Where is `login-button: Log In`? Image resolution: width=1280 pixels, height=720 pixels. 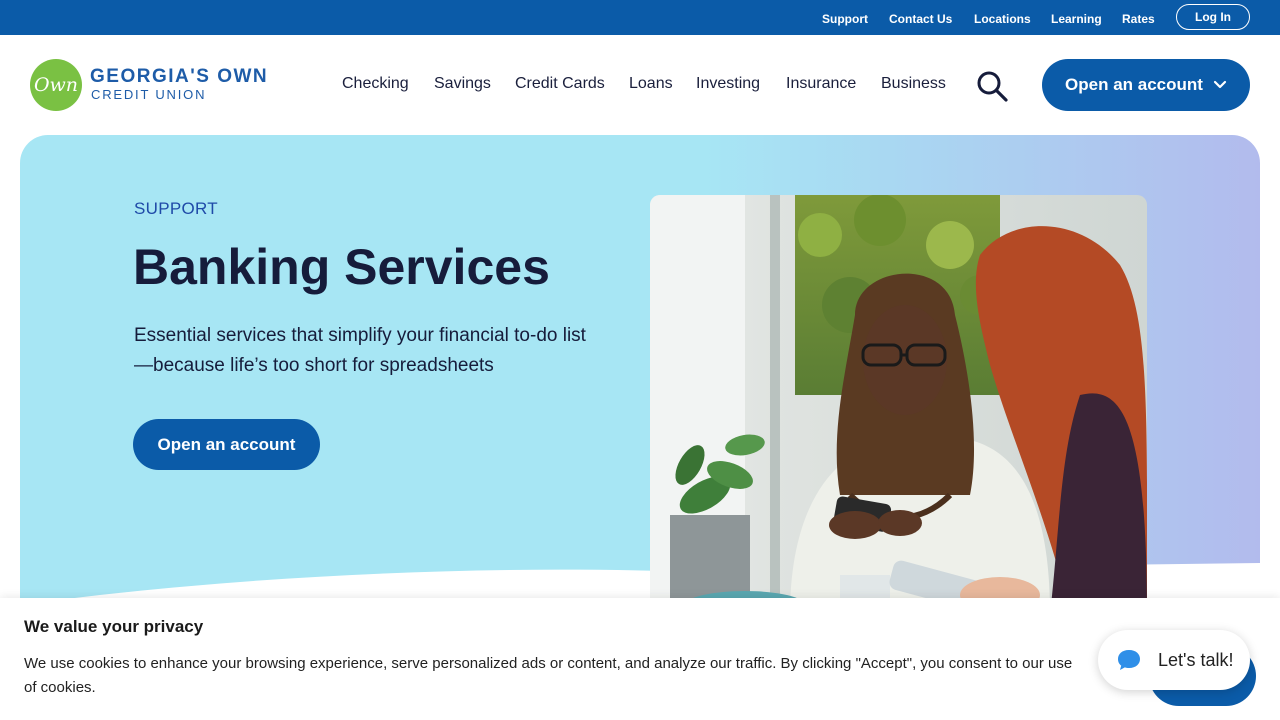
login-button: Log In is located at coordinates (1213, 17).